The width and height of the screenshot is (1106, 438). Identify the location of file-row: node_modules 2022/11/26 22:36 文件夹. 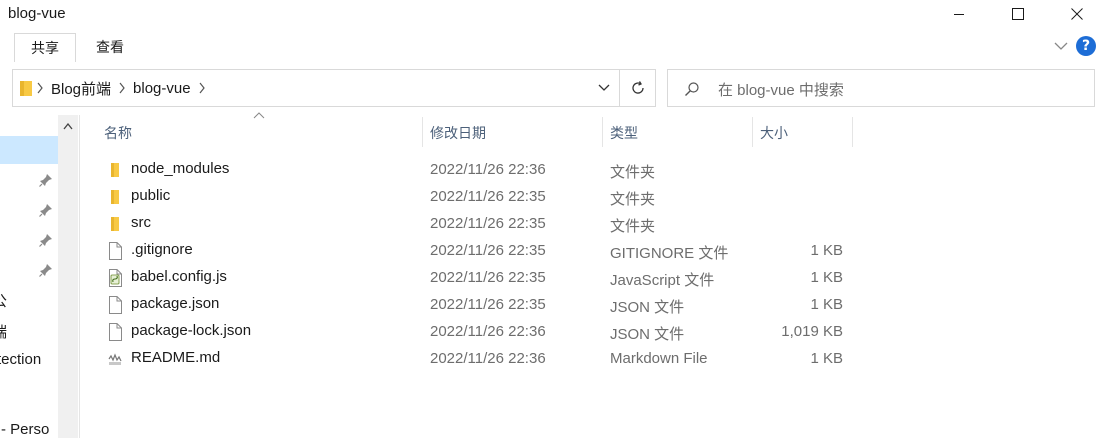
(480, 169).